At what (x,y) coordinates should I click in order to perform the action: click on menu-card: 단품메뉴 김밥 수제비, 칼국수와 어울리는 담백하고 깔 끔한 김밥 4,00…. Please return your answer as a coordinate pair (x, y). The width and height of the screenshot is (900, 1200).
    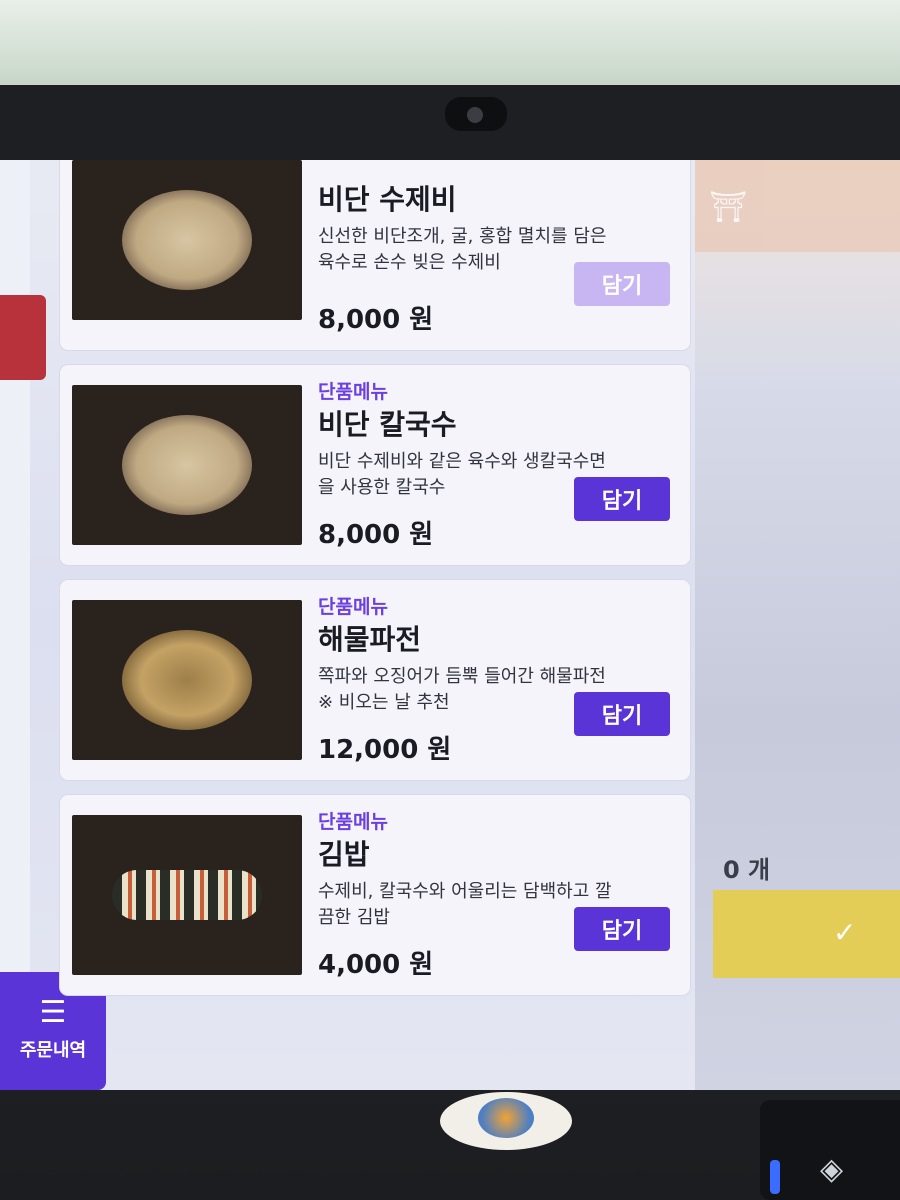
    Looking at the image, I should click on (375, 895).